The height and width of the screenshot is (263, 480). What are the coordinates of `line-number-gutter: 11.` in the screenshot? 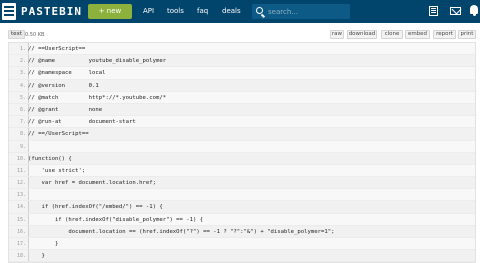 It's located at (19, 170).